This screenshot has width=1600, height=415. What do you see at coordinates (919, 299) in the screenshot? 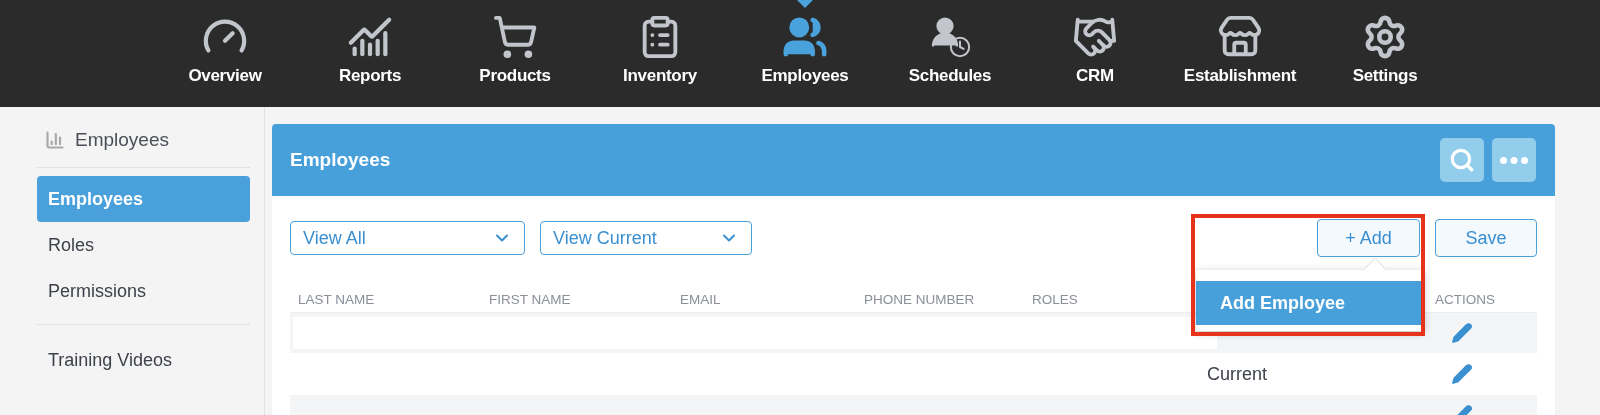
I see `column-header: PHONE NUMBER` at bounding box center [919, 299].